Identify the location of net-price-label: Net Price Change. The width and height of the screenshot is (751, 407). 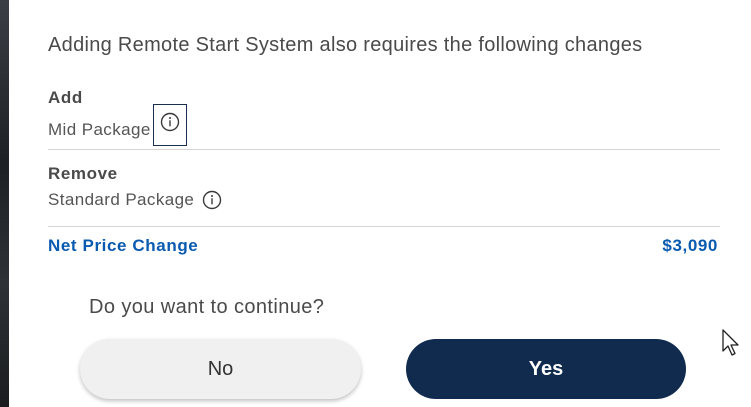
(123, 245).